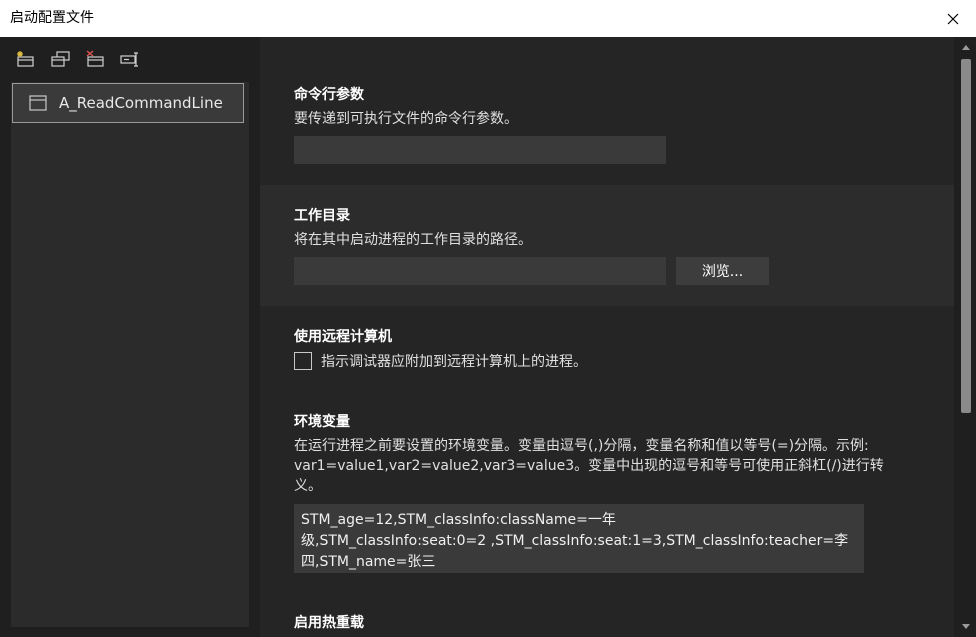  I want to click on new-profile-button, so click(25, 59).